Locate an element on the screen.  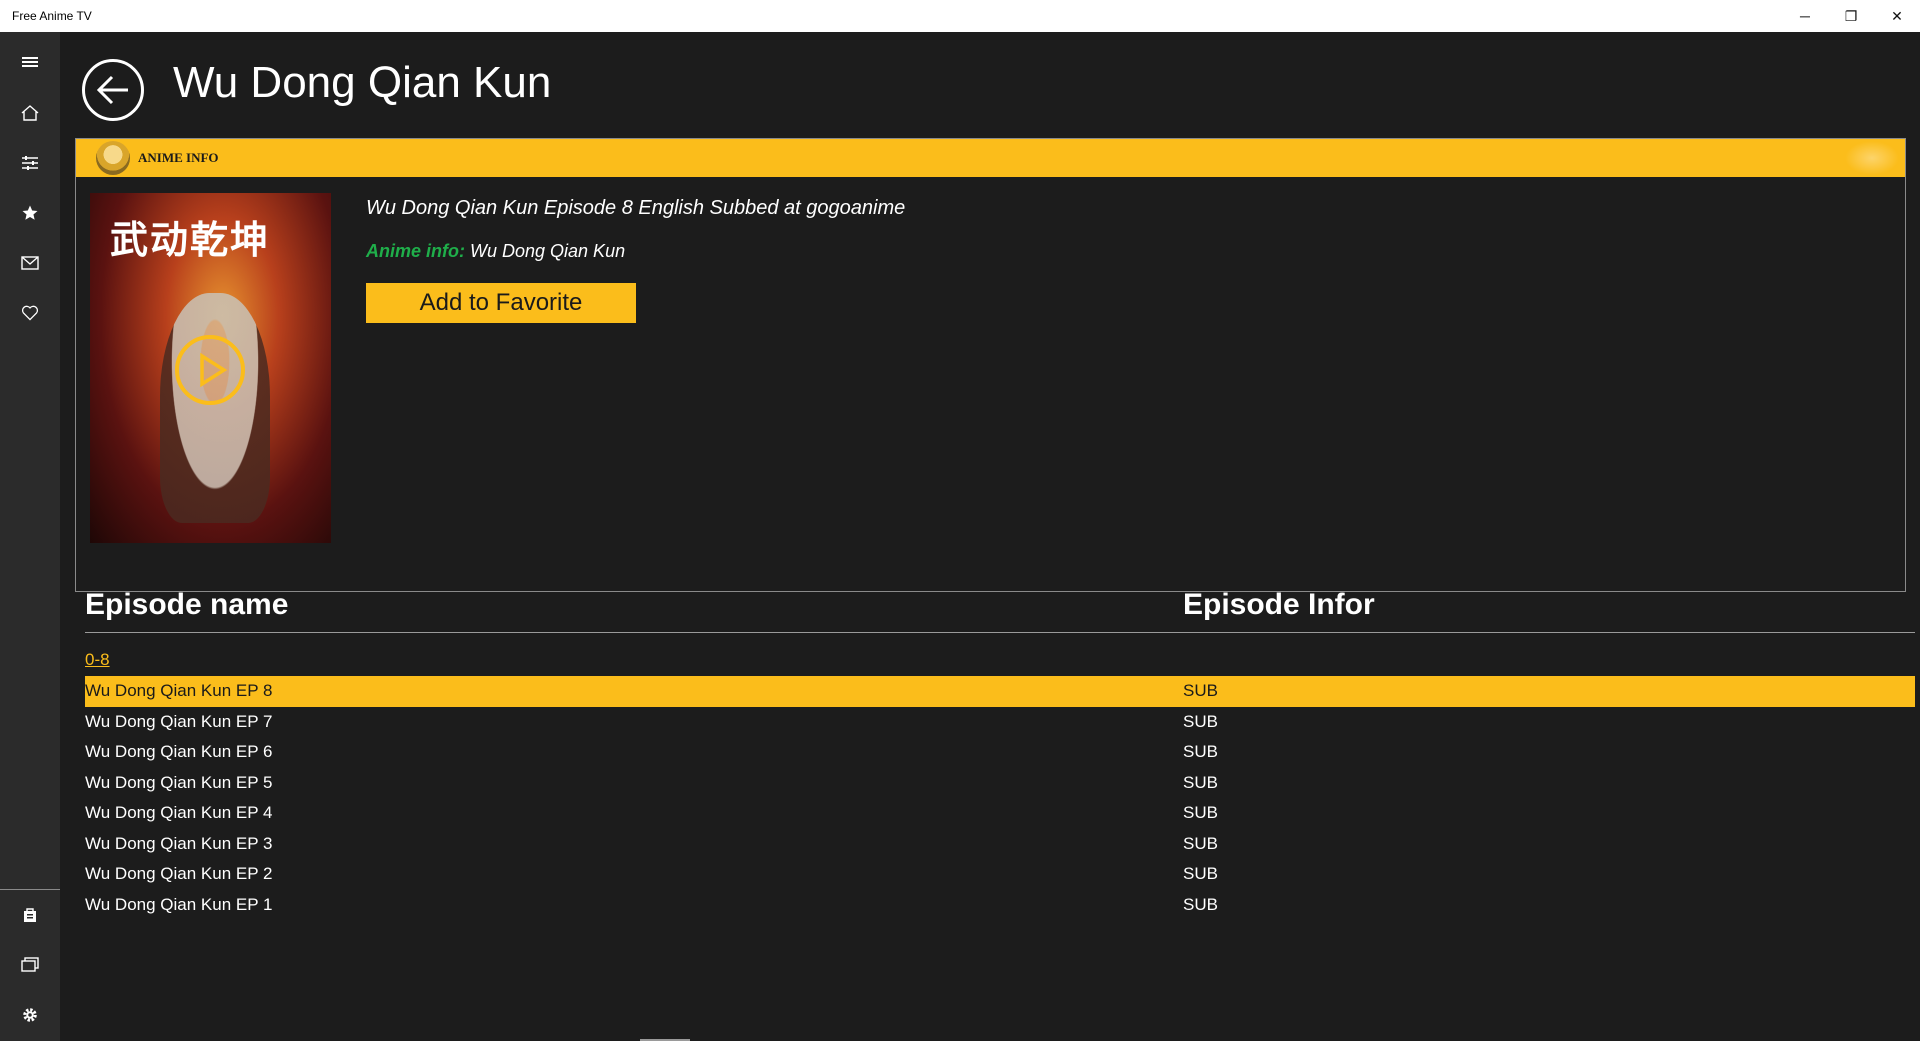
episode-row: Wu Dong Qian Kun EP 1 SUB is located at coordinates (1000, 905).